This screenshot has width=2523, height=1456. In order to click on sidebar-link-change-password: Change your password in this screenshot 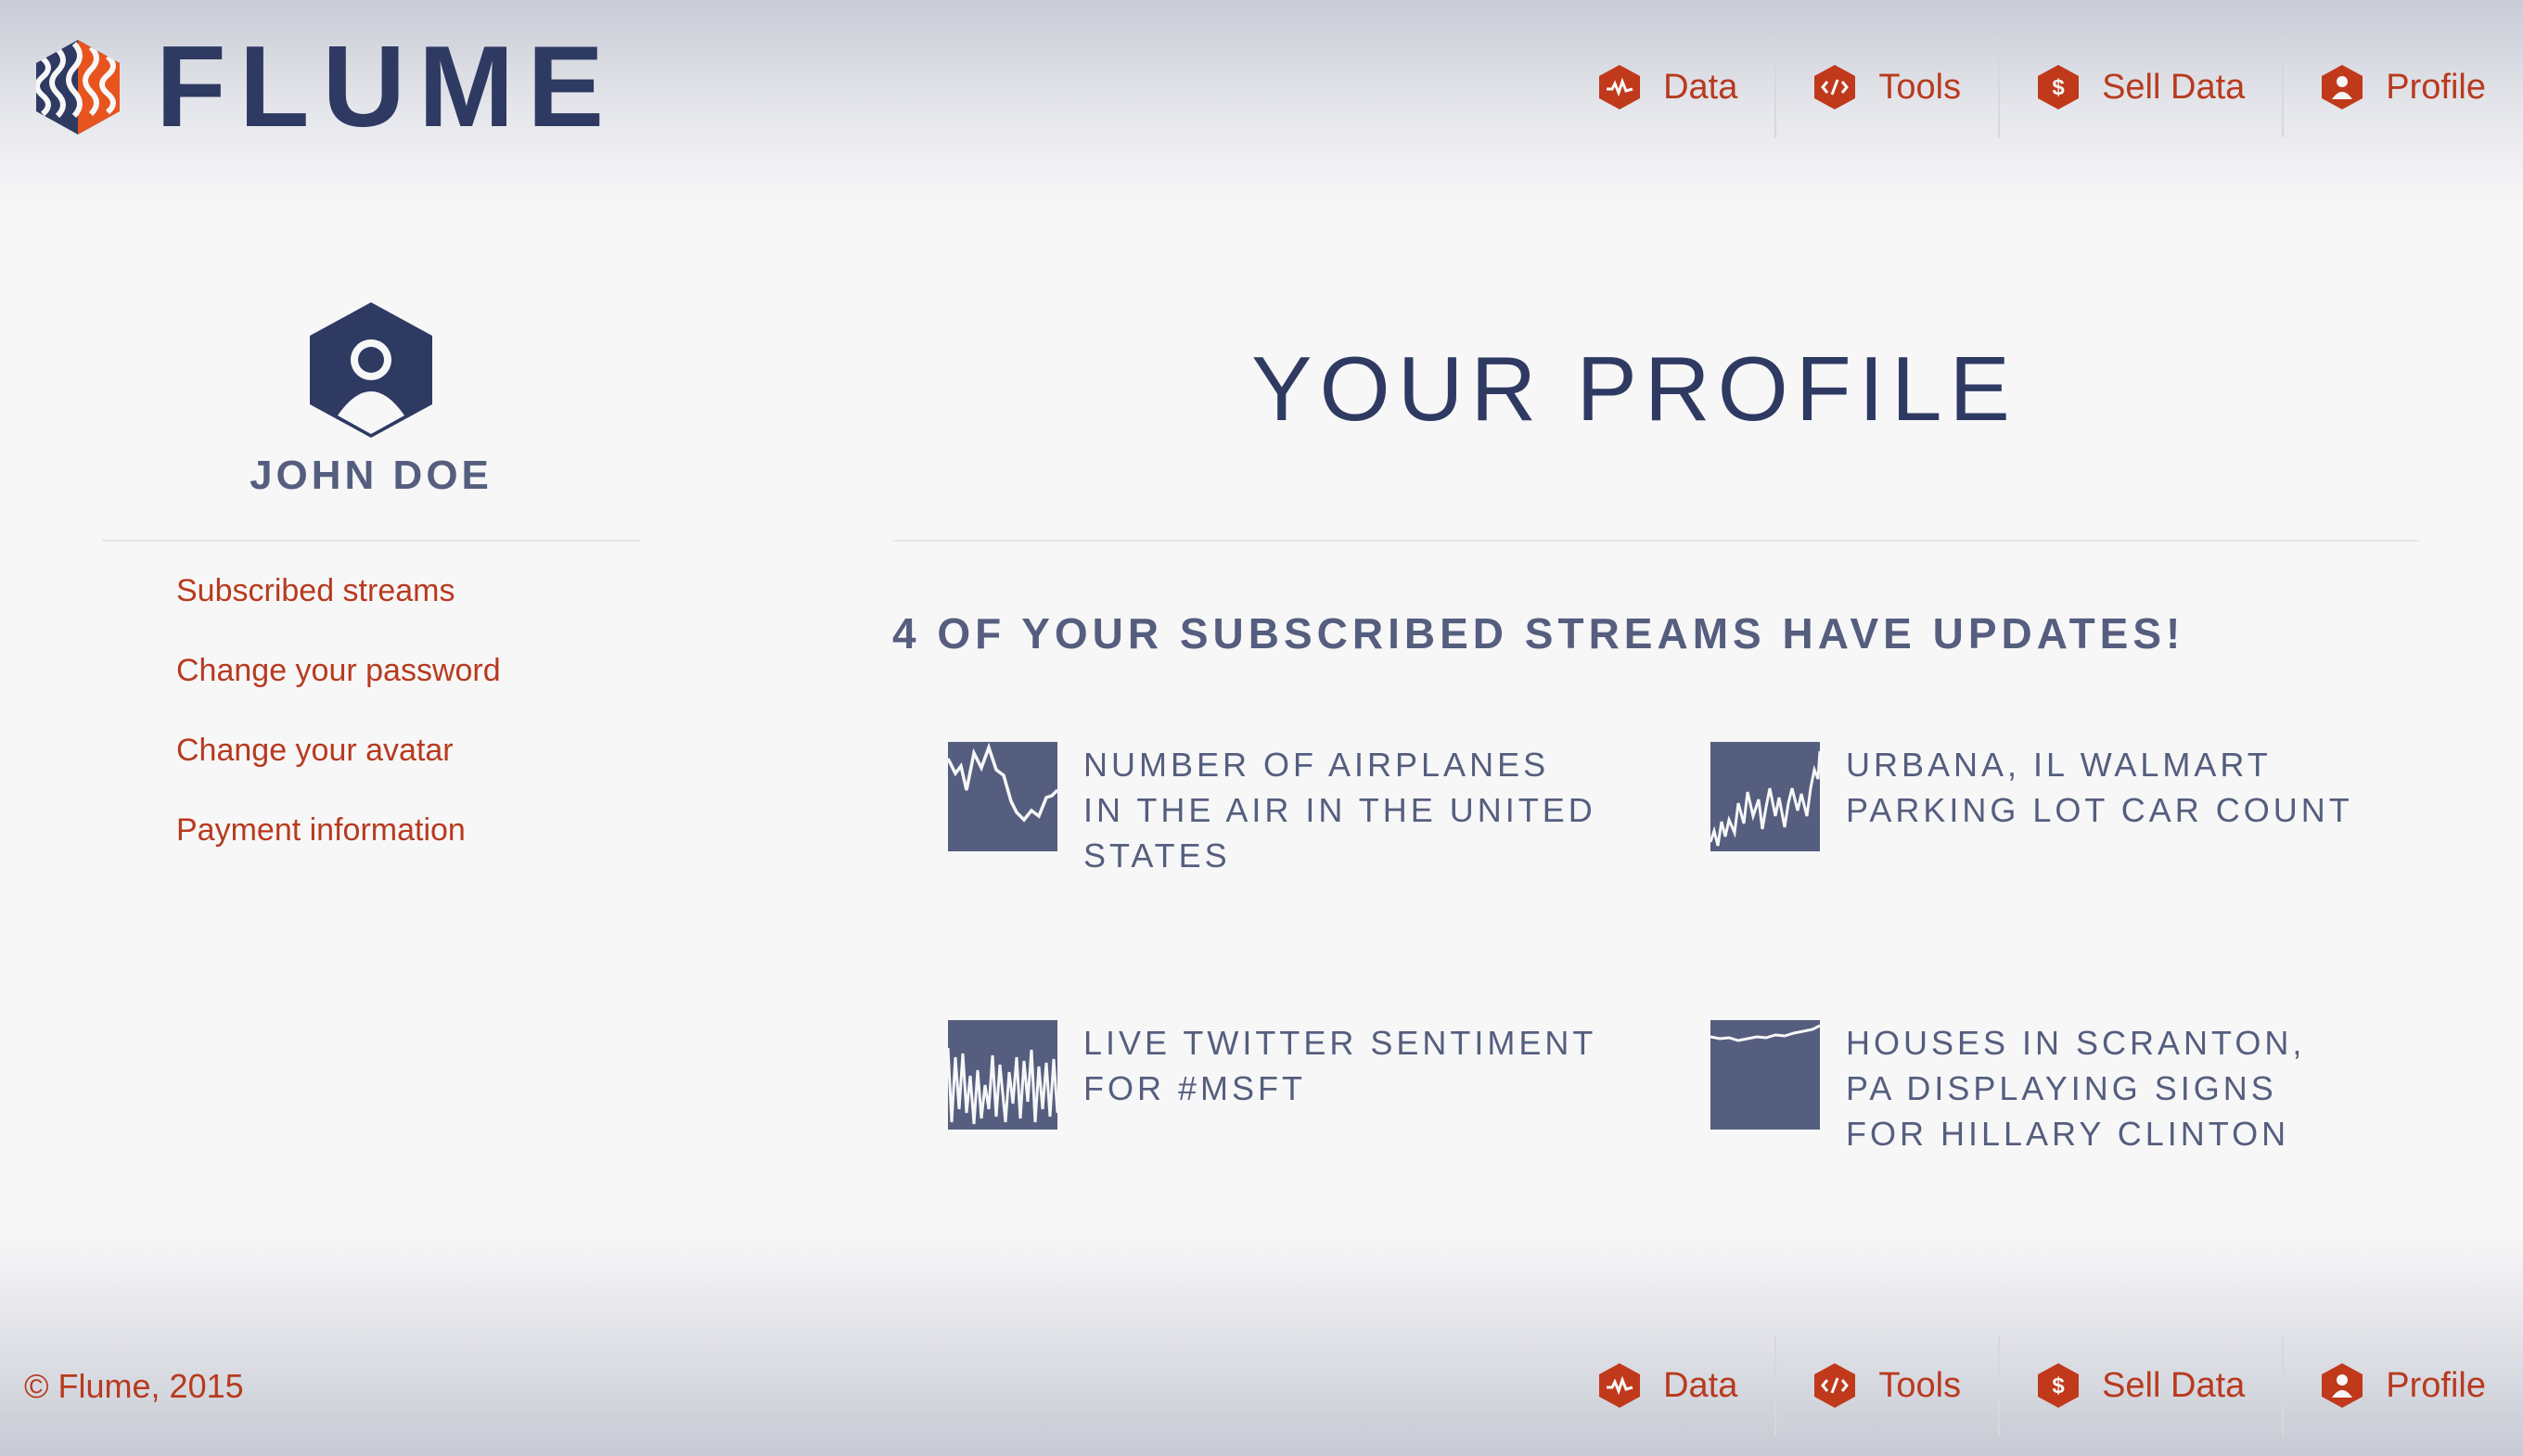, I will do `click(338, 671)`.